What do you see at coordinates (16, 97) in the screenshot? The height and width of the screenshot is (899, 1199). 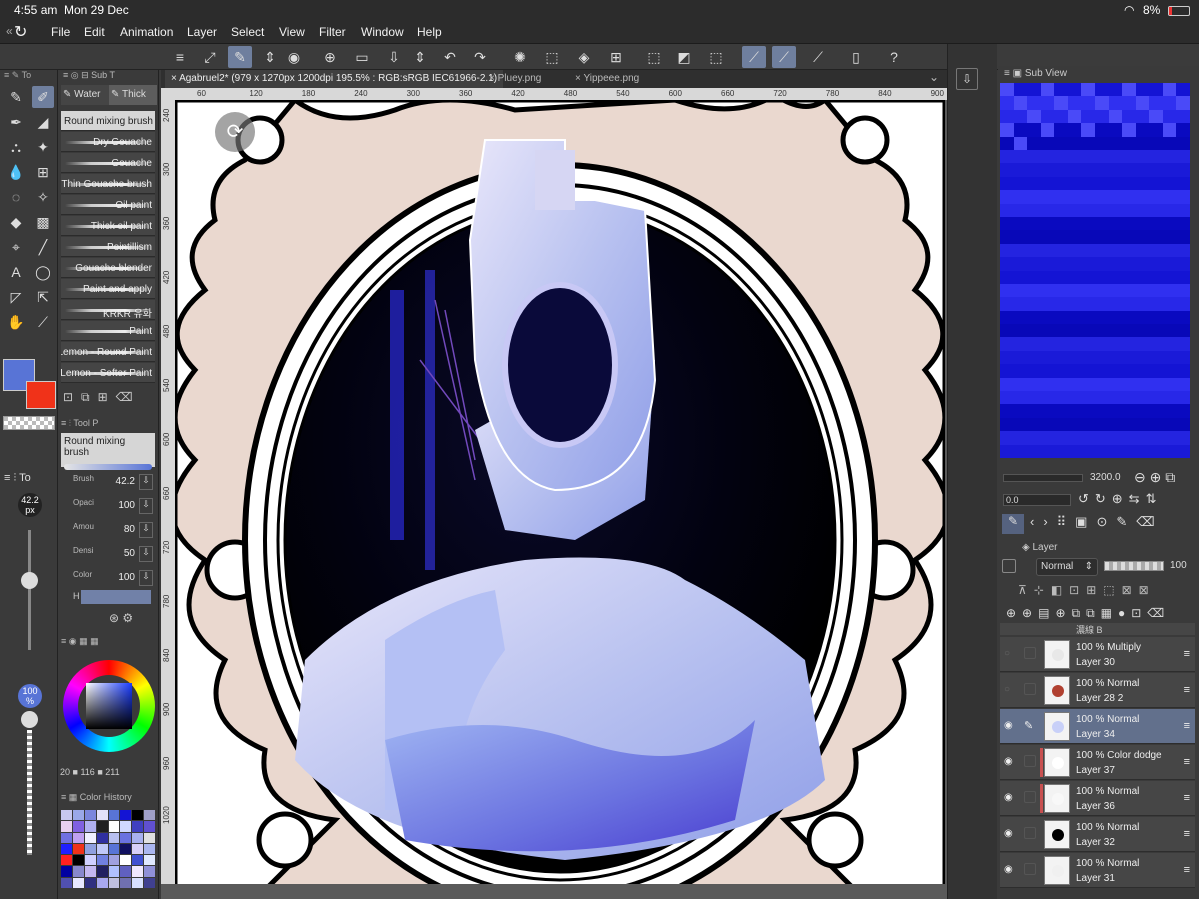 I see `pen-tool-icon: ✎` at bounding box center [16, 97].